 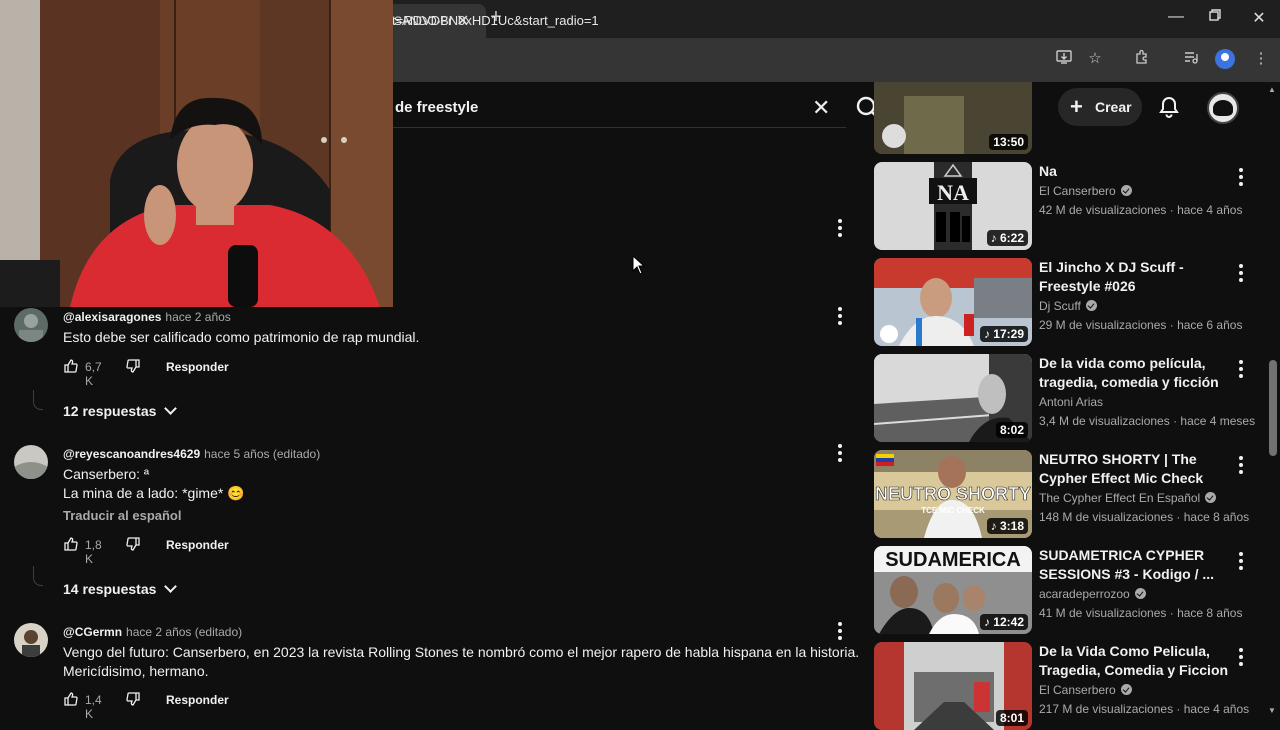 I want to click on video-channel: Antoni Arias, so click(x=1071, y=402).